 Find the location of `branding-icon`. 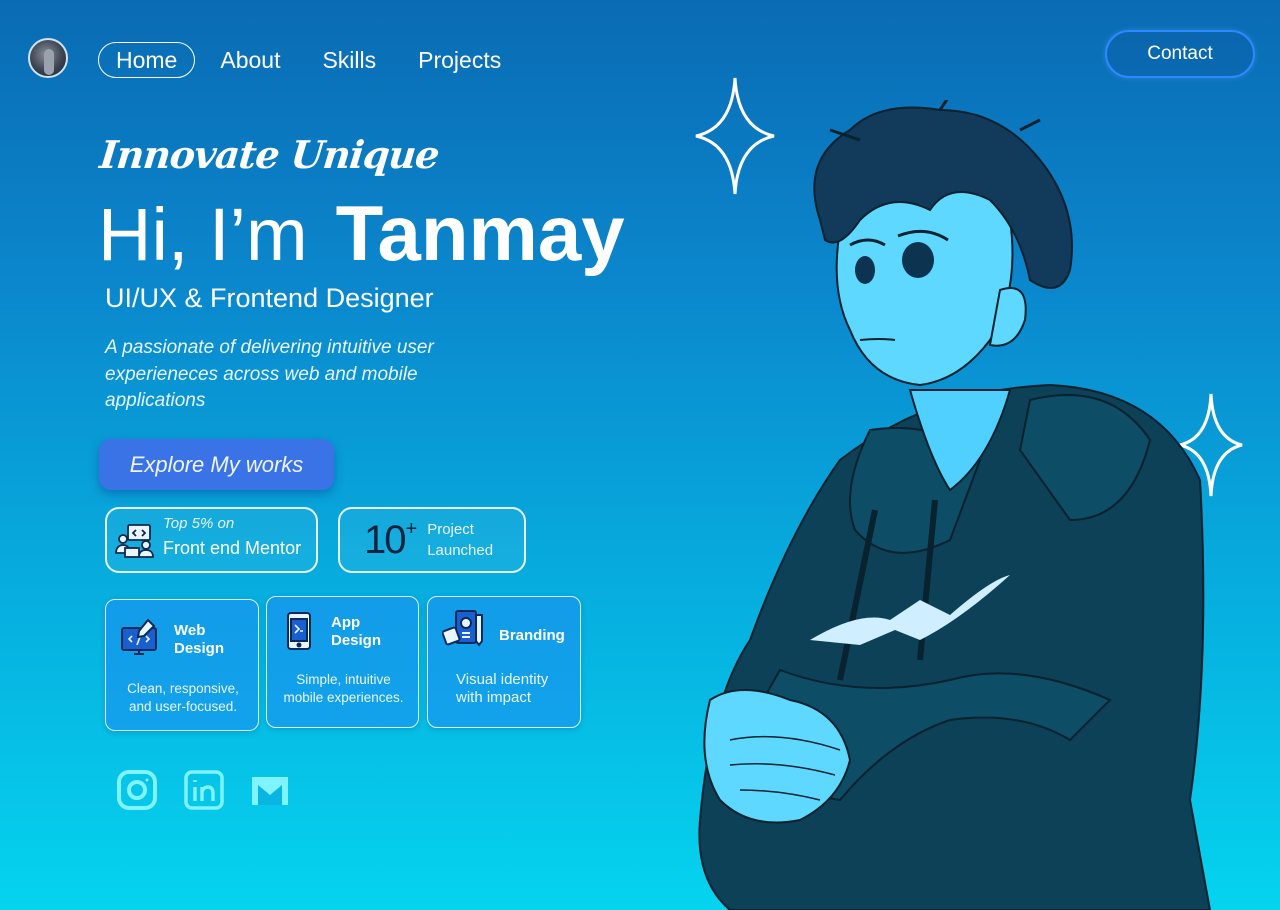

branding-icon is located at coordinates (462, 628).